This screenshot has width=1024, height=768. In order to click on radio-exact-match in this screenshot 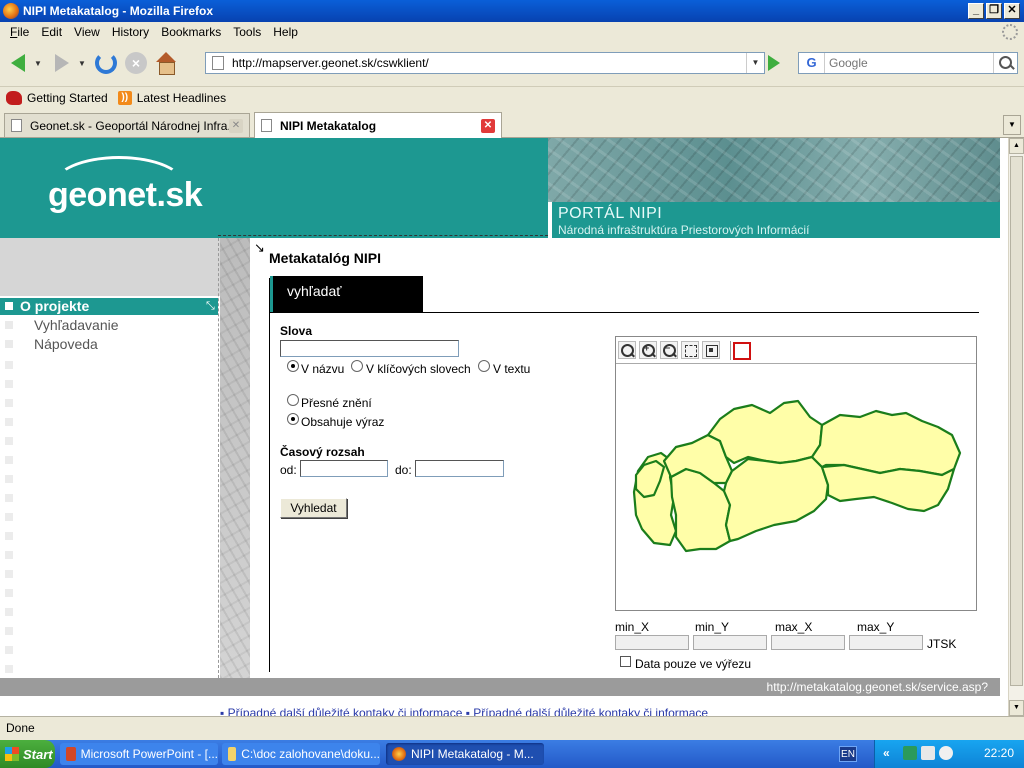, I will do `click(293, 400)`.